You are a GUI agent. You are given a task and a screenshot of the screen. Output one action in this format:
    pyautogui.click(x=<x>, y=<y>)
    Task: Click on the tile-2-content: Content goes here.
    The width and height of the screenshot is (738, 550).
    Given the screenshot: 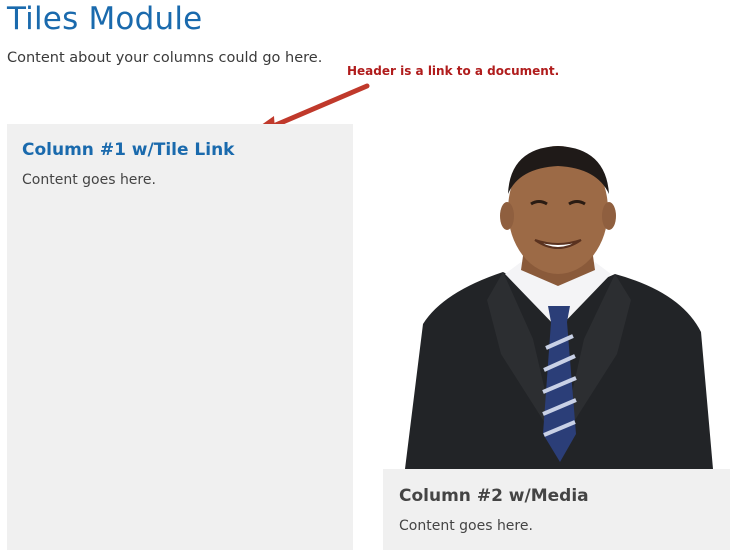 What is the action you would take?
    pyautogui.click(x=466, y=526)
    